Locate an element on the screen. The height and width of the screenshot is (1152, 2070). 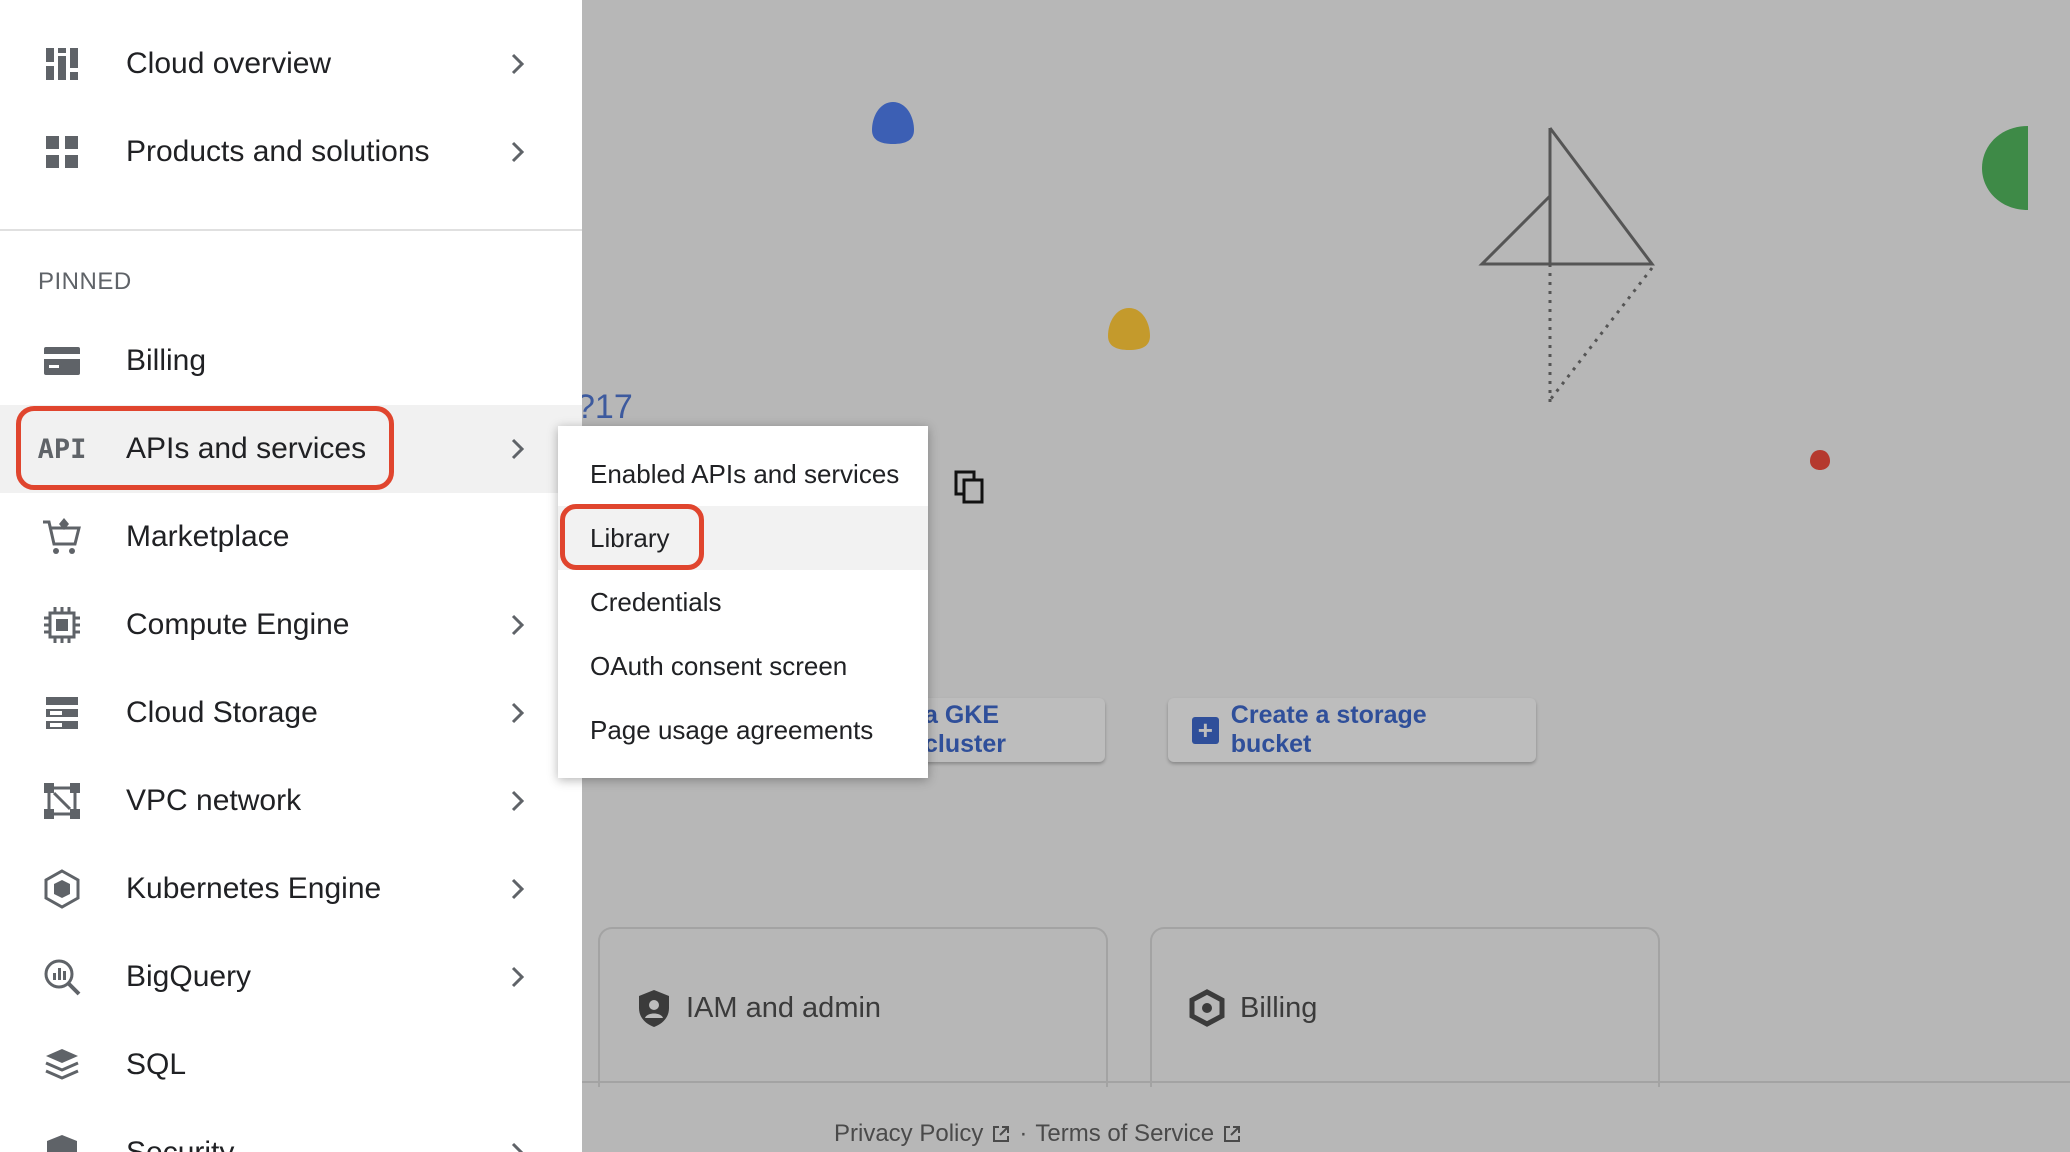
nav-item-security: Security is located at coordinates (291, 1130).